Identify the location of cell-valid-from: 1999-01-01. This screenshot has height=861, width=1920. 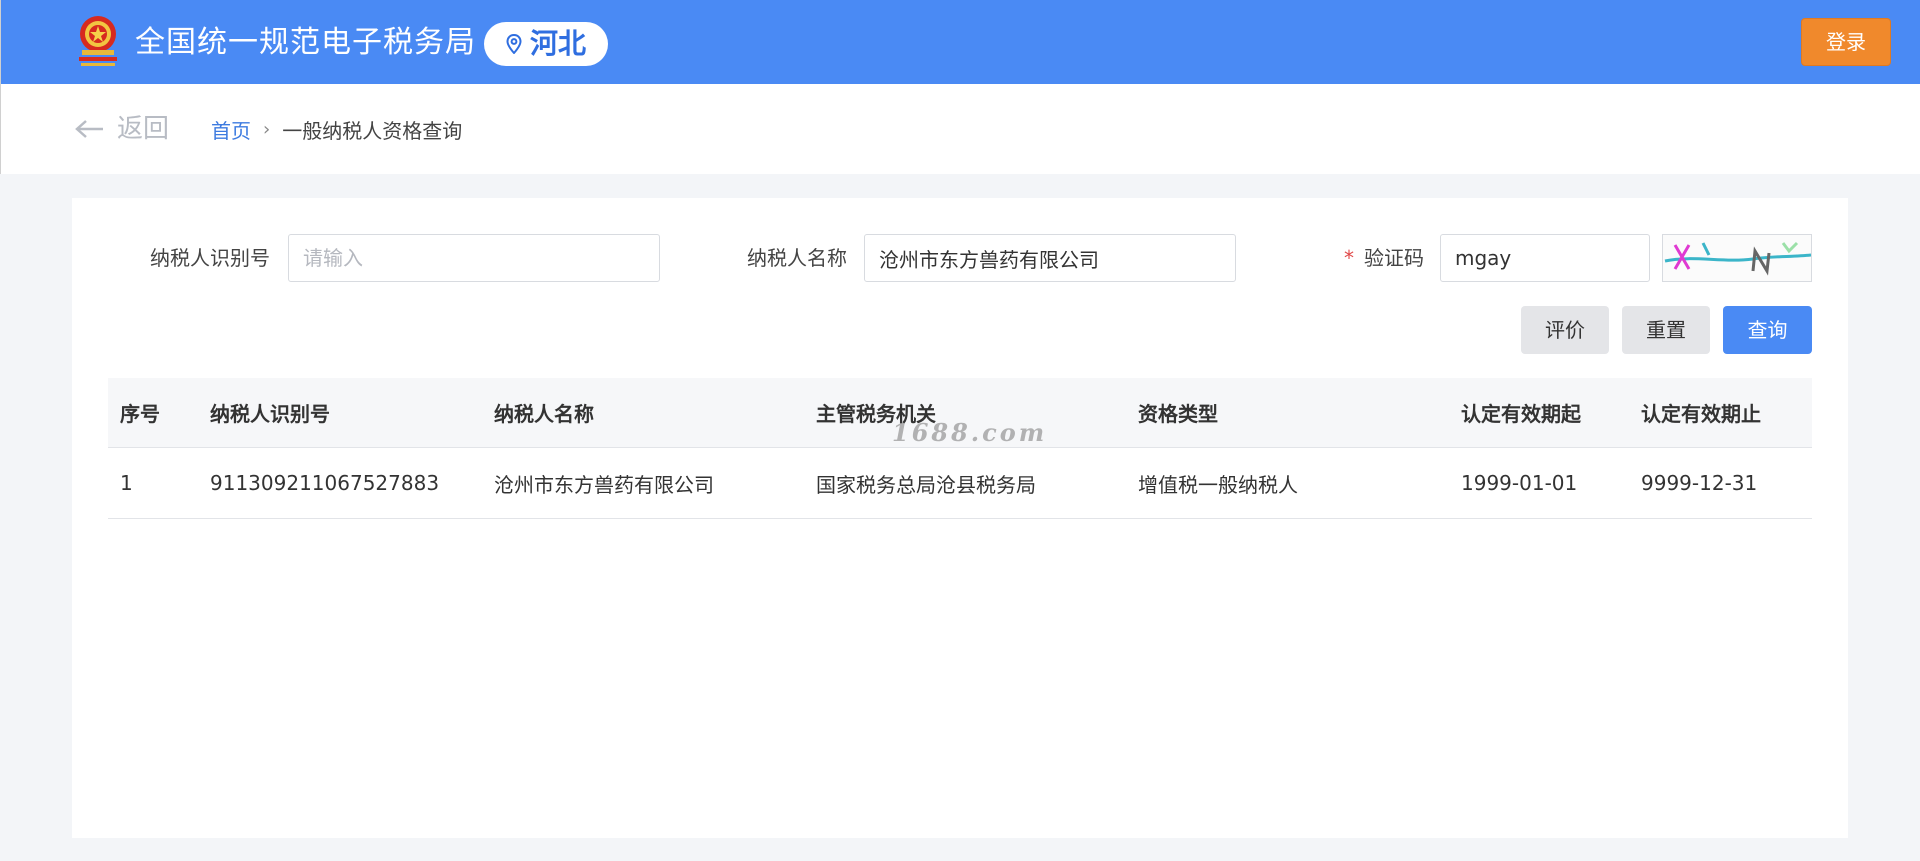
(1519, 483).